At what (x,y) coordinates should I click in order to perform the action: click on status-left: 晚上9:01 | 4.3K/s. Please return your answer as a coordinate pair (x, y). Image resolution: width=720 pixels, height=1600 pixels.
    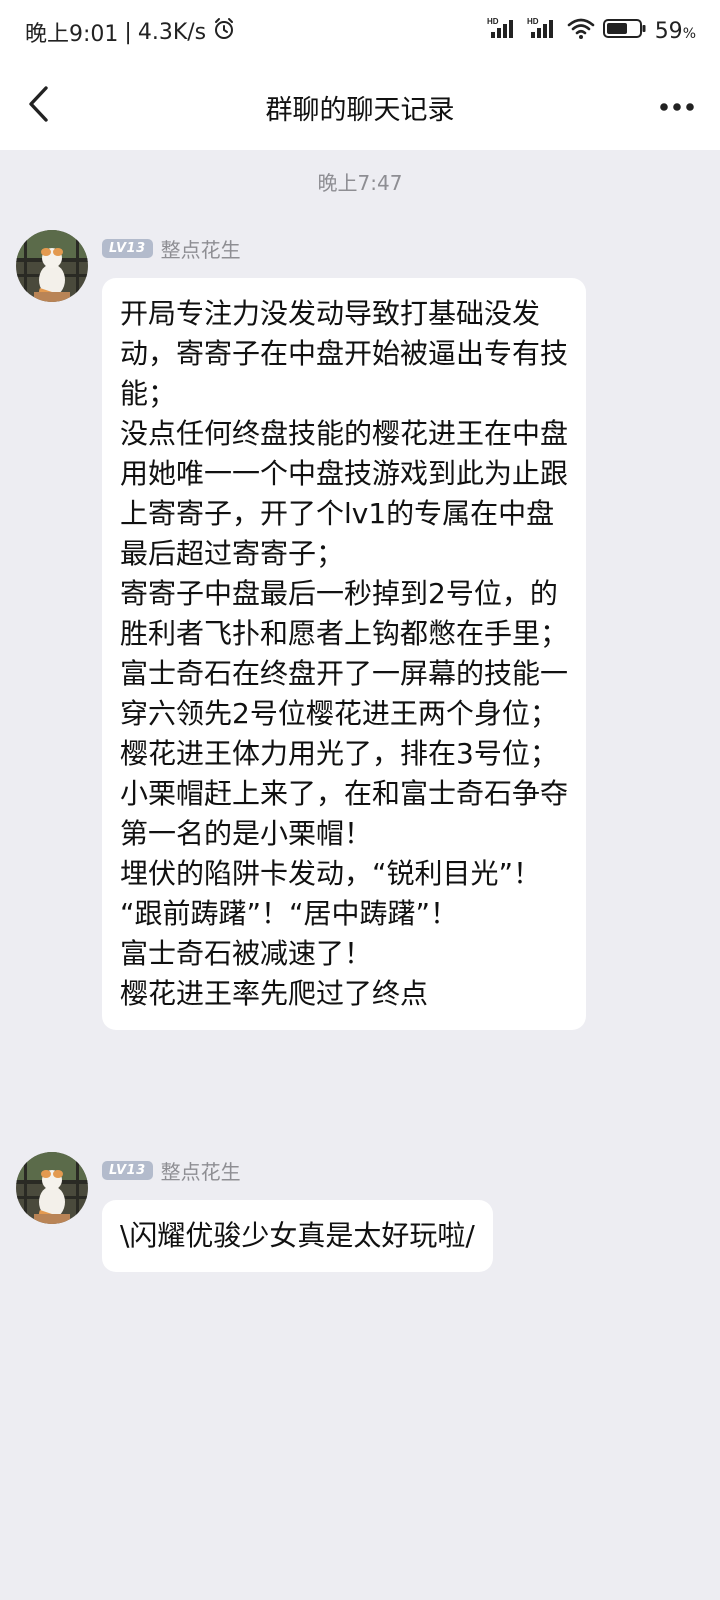
    Looking at the image, I should click on (130, 32).